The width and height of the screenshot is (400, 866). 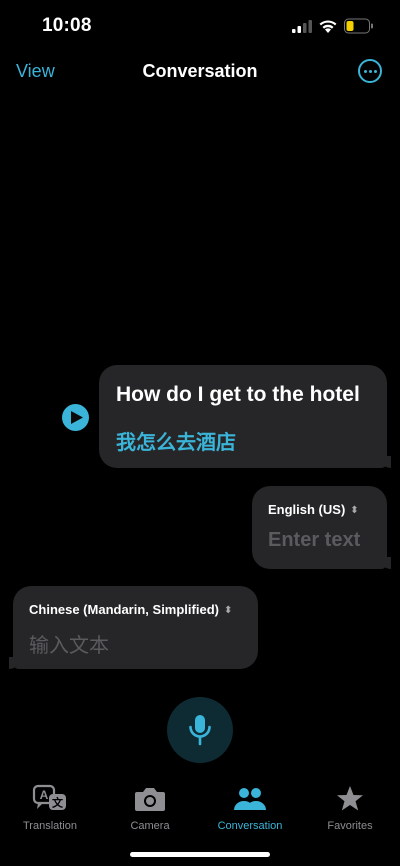 I want to click on microphone-button, so click(x=200, y=730).